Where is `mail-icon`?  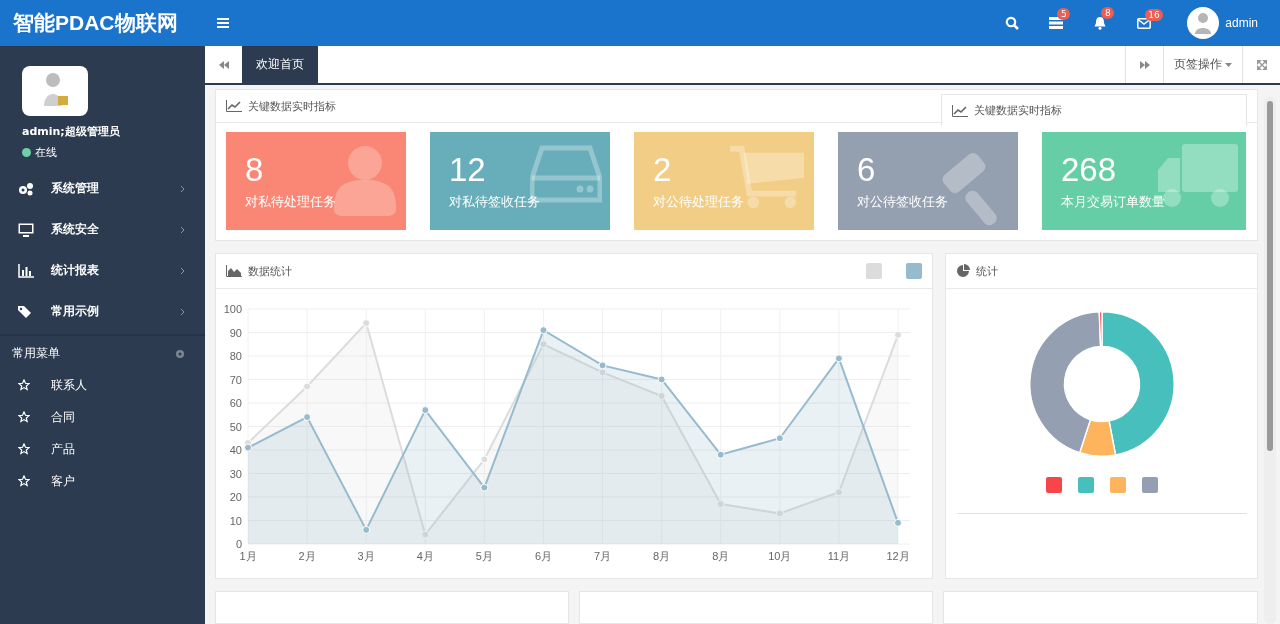
mail-icon is located at coordinates (1144, 23).